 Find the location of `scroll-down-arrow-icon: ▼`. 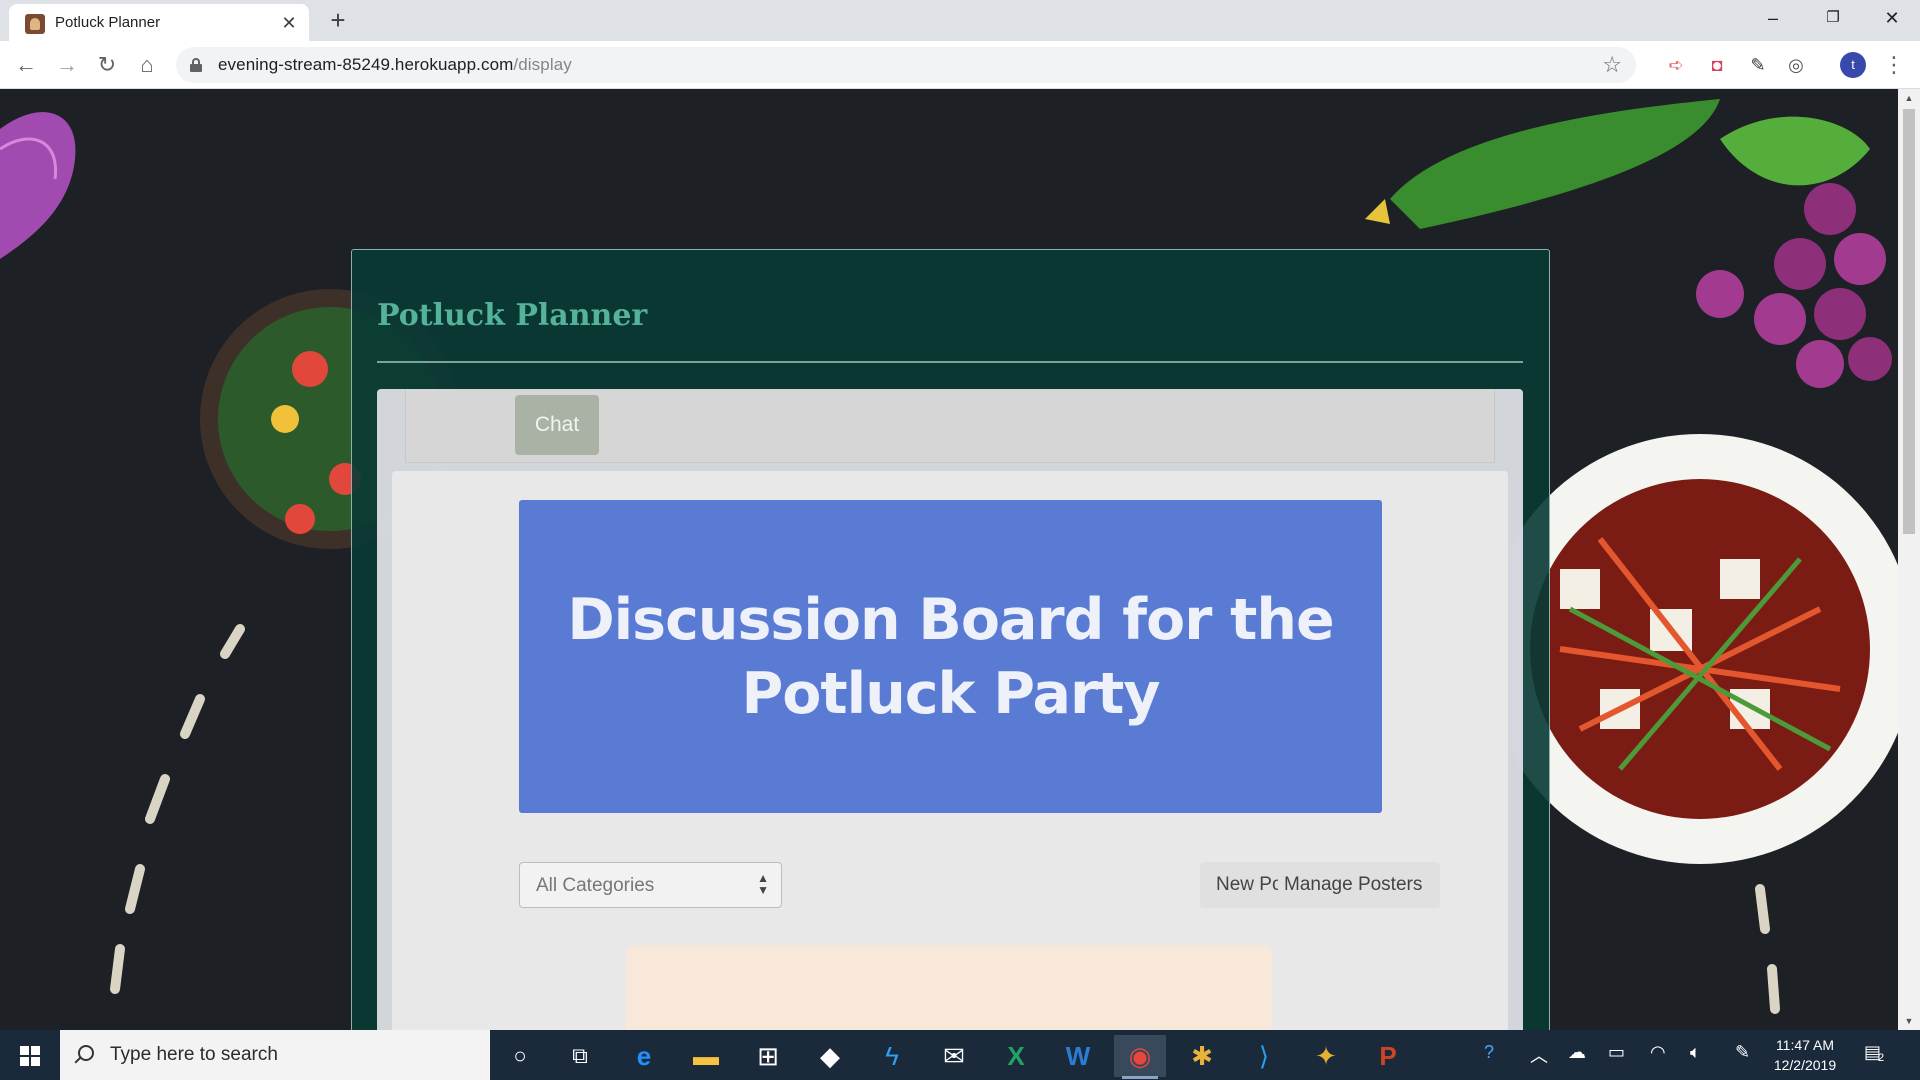

scroll-down-arrow-icon: ▼ is located at coordinates (1909, 1021).